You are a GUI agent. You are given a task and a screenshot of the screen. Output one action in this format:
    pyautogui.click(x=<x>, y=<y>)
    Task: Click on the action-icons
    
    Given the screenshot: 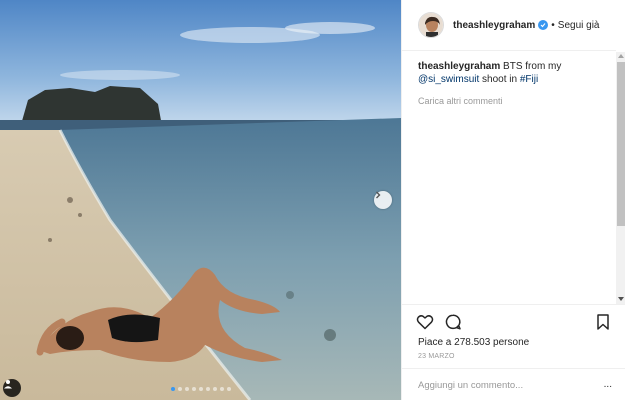 What is the action you would take?
    pyautogui.click(x=514, y=322)
    